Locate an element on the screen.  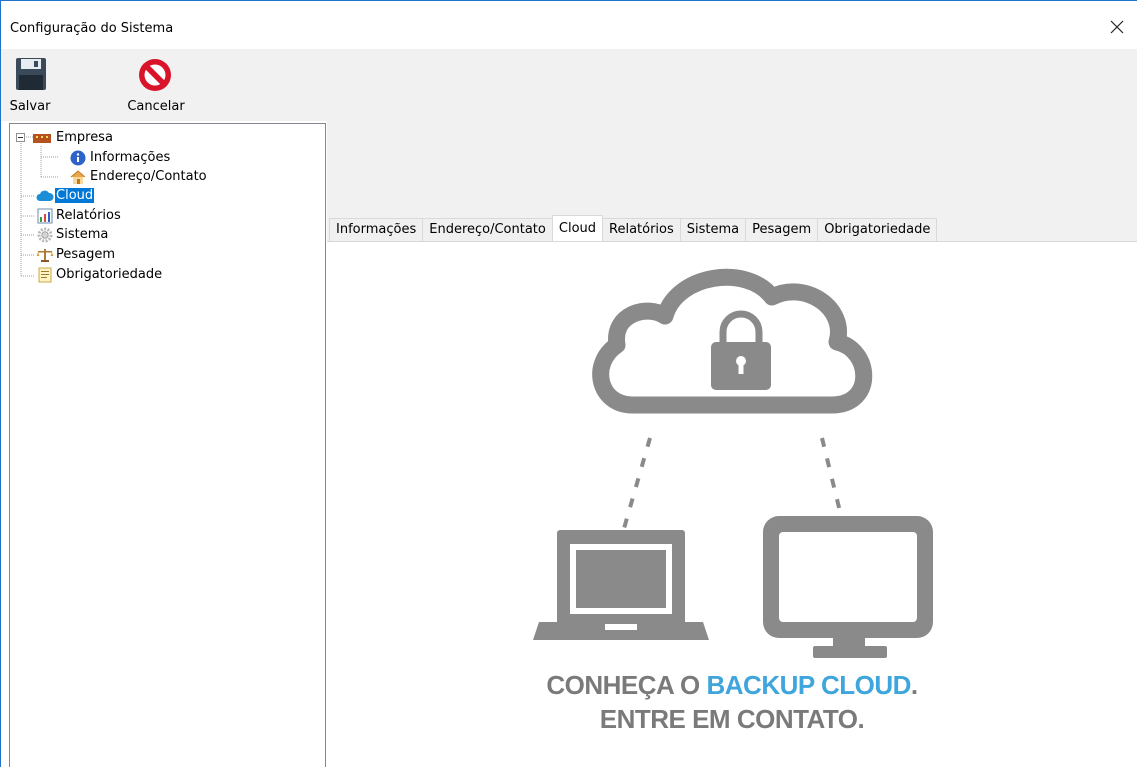
tree-item-sistema: Sistema is located at coordinates (72, 234).